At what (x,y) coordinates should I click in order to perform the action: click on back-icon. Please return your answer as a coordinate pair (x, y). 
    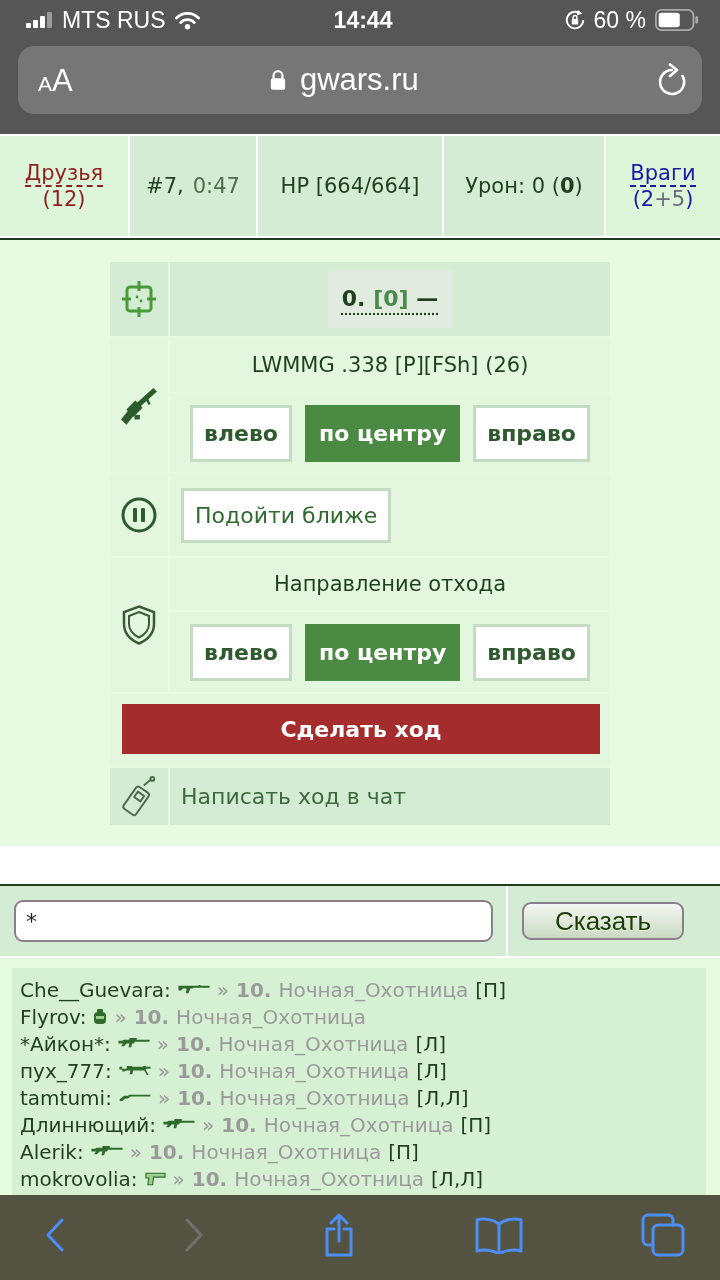
    Looking at the image, I should click on (55, 1234).